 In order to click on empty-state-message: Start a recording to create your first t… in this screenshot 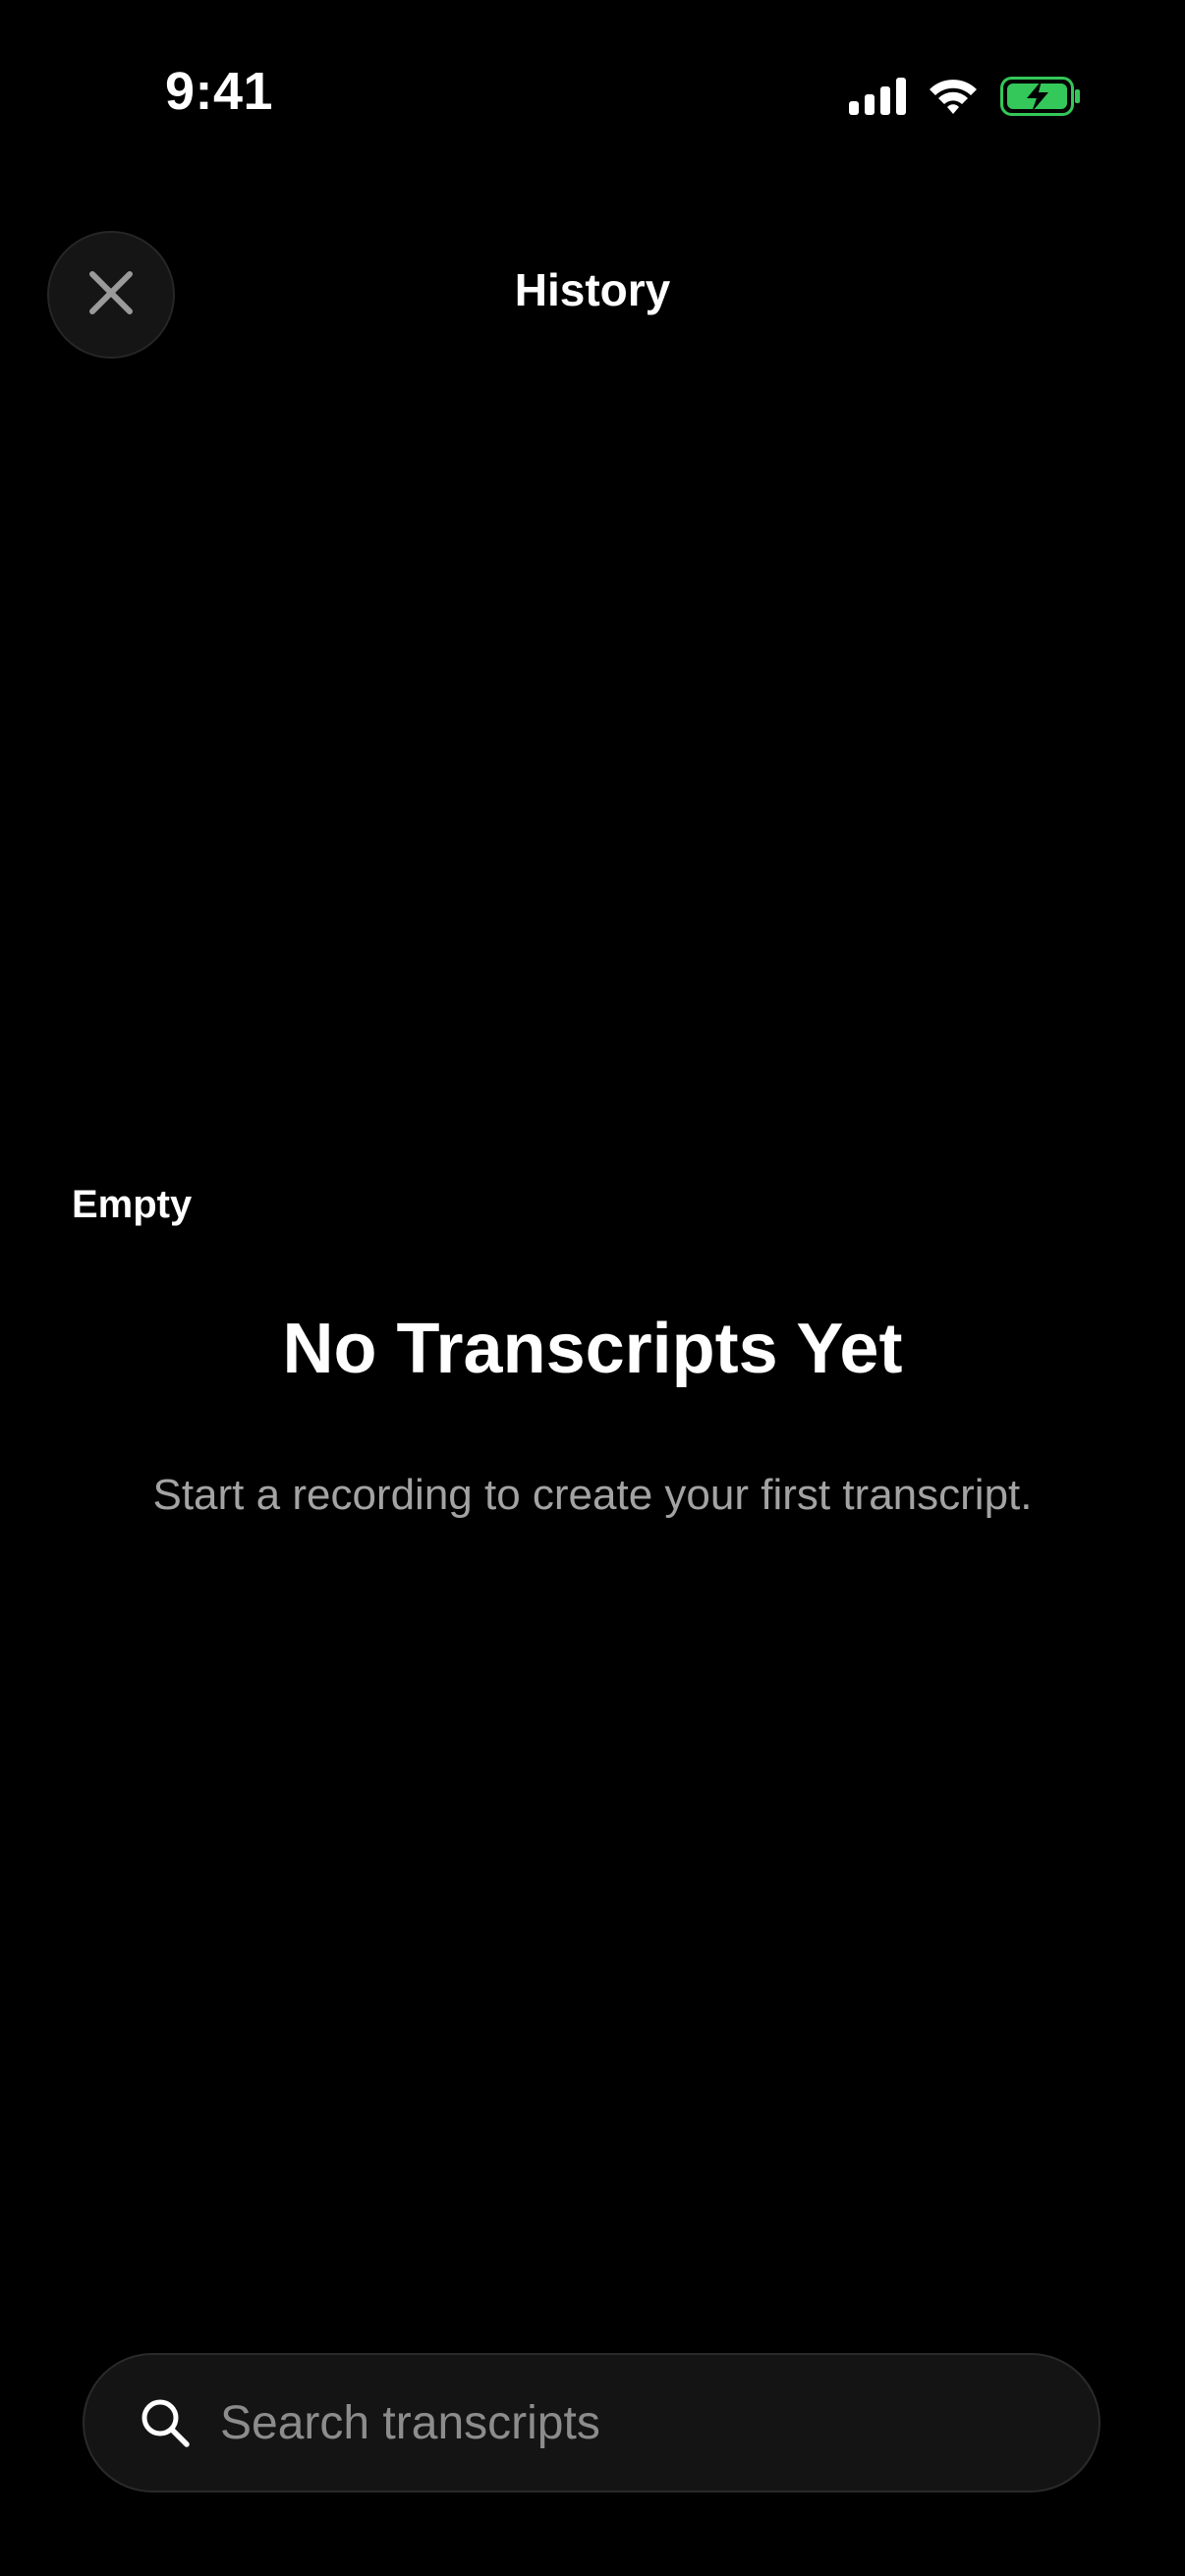, I will do `click(592, 1495)`.